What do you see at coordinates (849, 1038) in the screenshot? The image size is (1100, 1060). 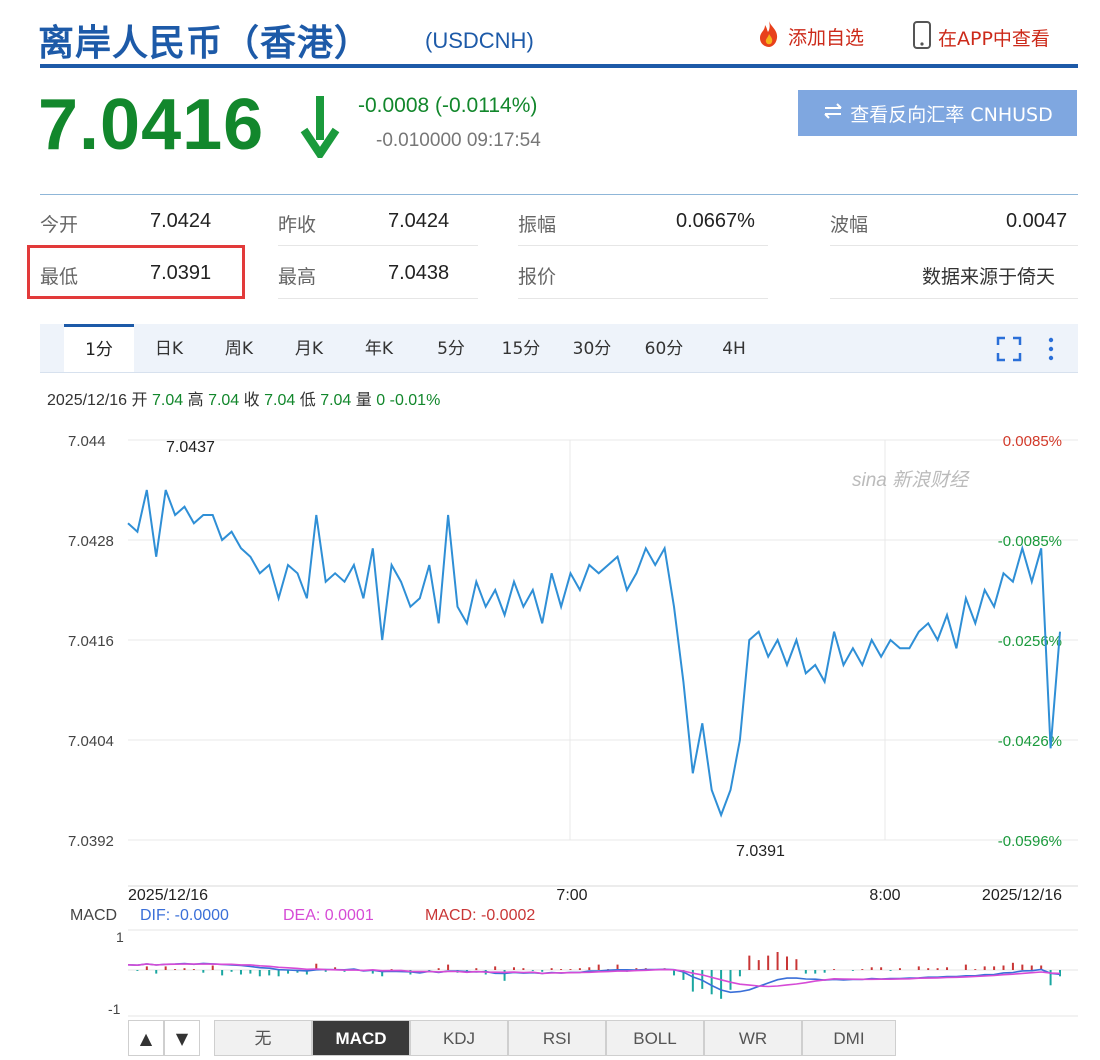 I see `tab-dmi: DMI` at bounding box center [849, 1038].